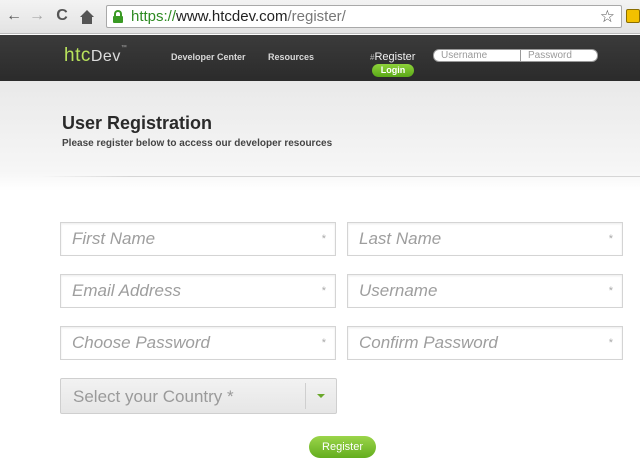 The image size is (640, 460). What do you see at coordinates (37, 16) in the screenshot?
I see `forward-arrow-icon: →` at bounding box center [37, 16].